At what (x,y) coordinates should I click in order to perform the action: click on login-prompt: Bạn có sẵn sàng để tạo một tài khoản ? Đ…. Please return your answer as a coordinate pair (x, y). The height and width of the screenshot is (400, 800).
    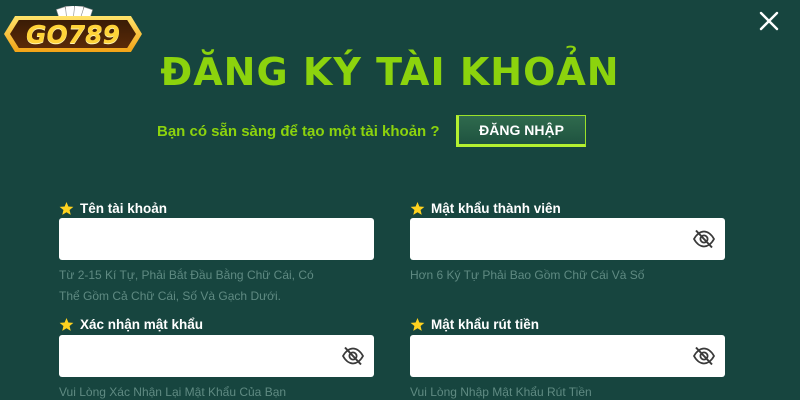
    Looking at the image, I should click on (371, 131).